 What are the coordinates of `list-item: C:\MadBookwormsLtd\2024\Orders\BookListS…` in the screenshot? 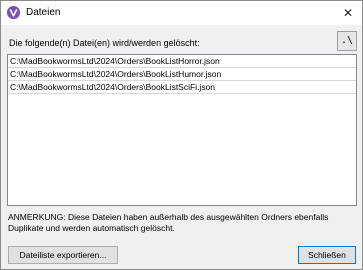 It's located at (182, 87).